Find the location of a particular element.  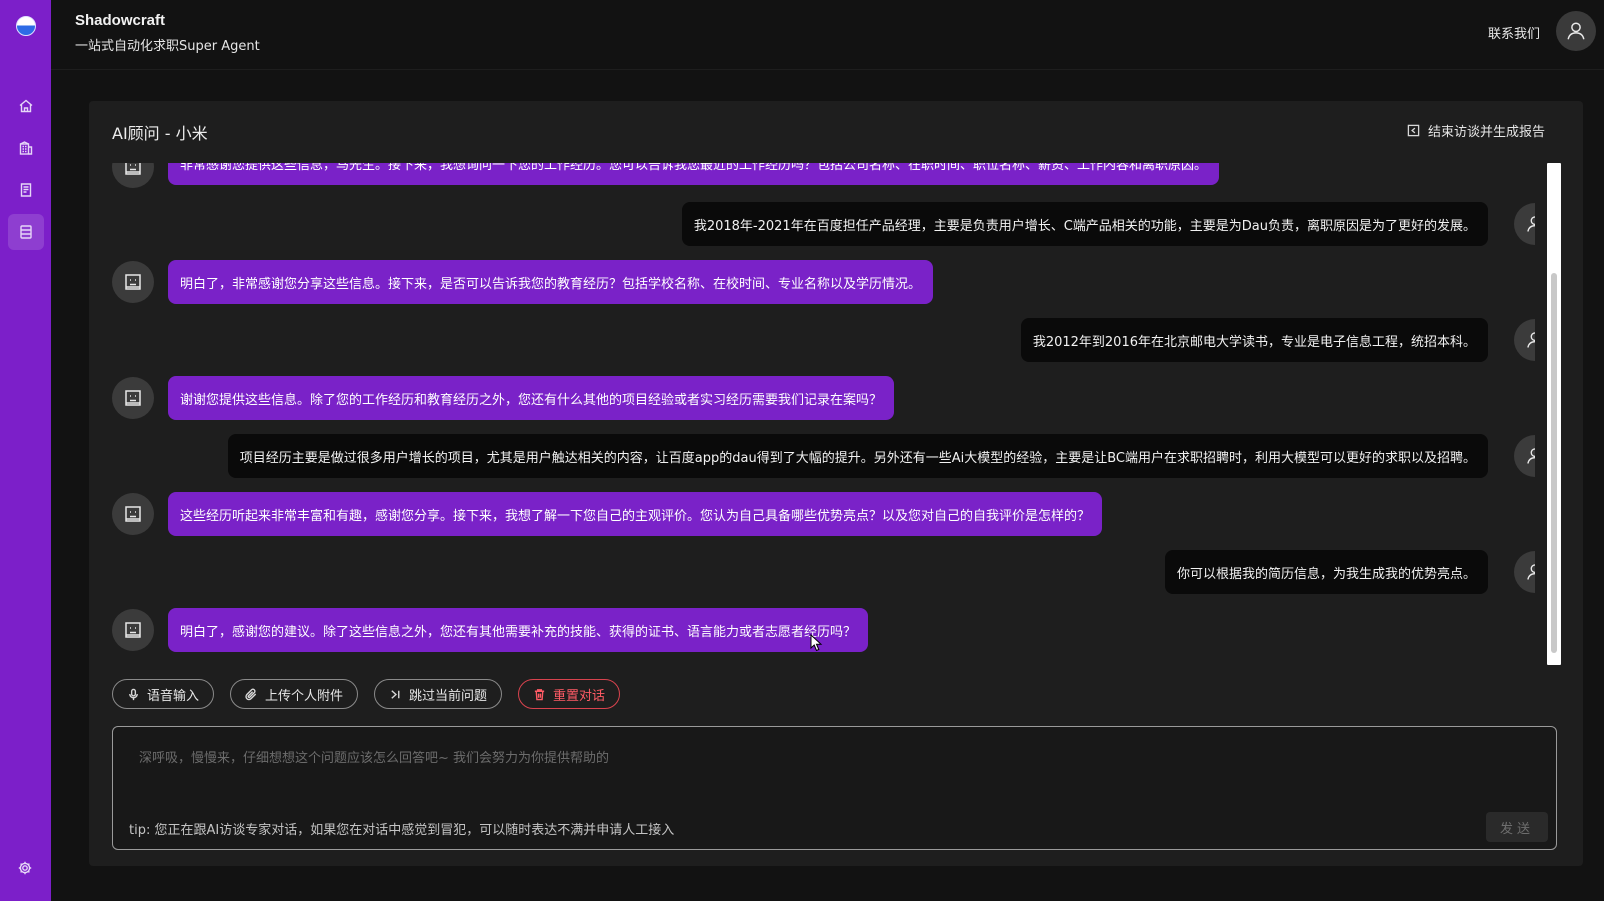

exit-icon is located at coordinates (1413, 130).